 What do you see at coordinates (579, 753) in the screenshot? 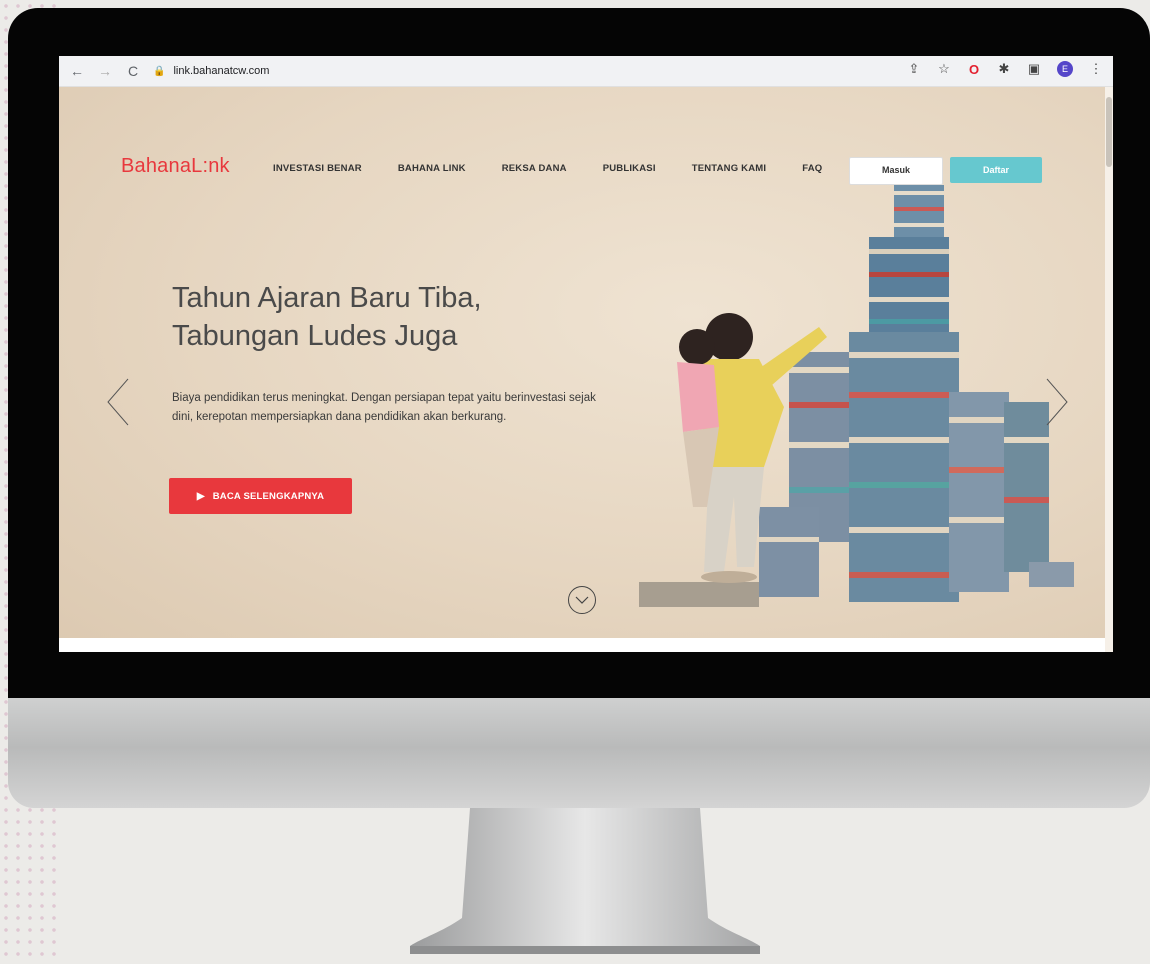
I see `monitor-chin` at bounding box center [579, 753].